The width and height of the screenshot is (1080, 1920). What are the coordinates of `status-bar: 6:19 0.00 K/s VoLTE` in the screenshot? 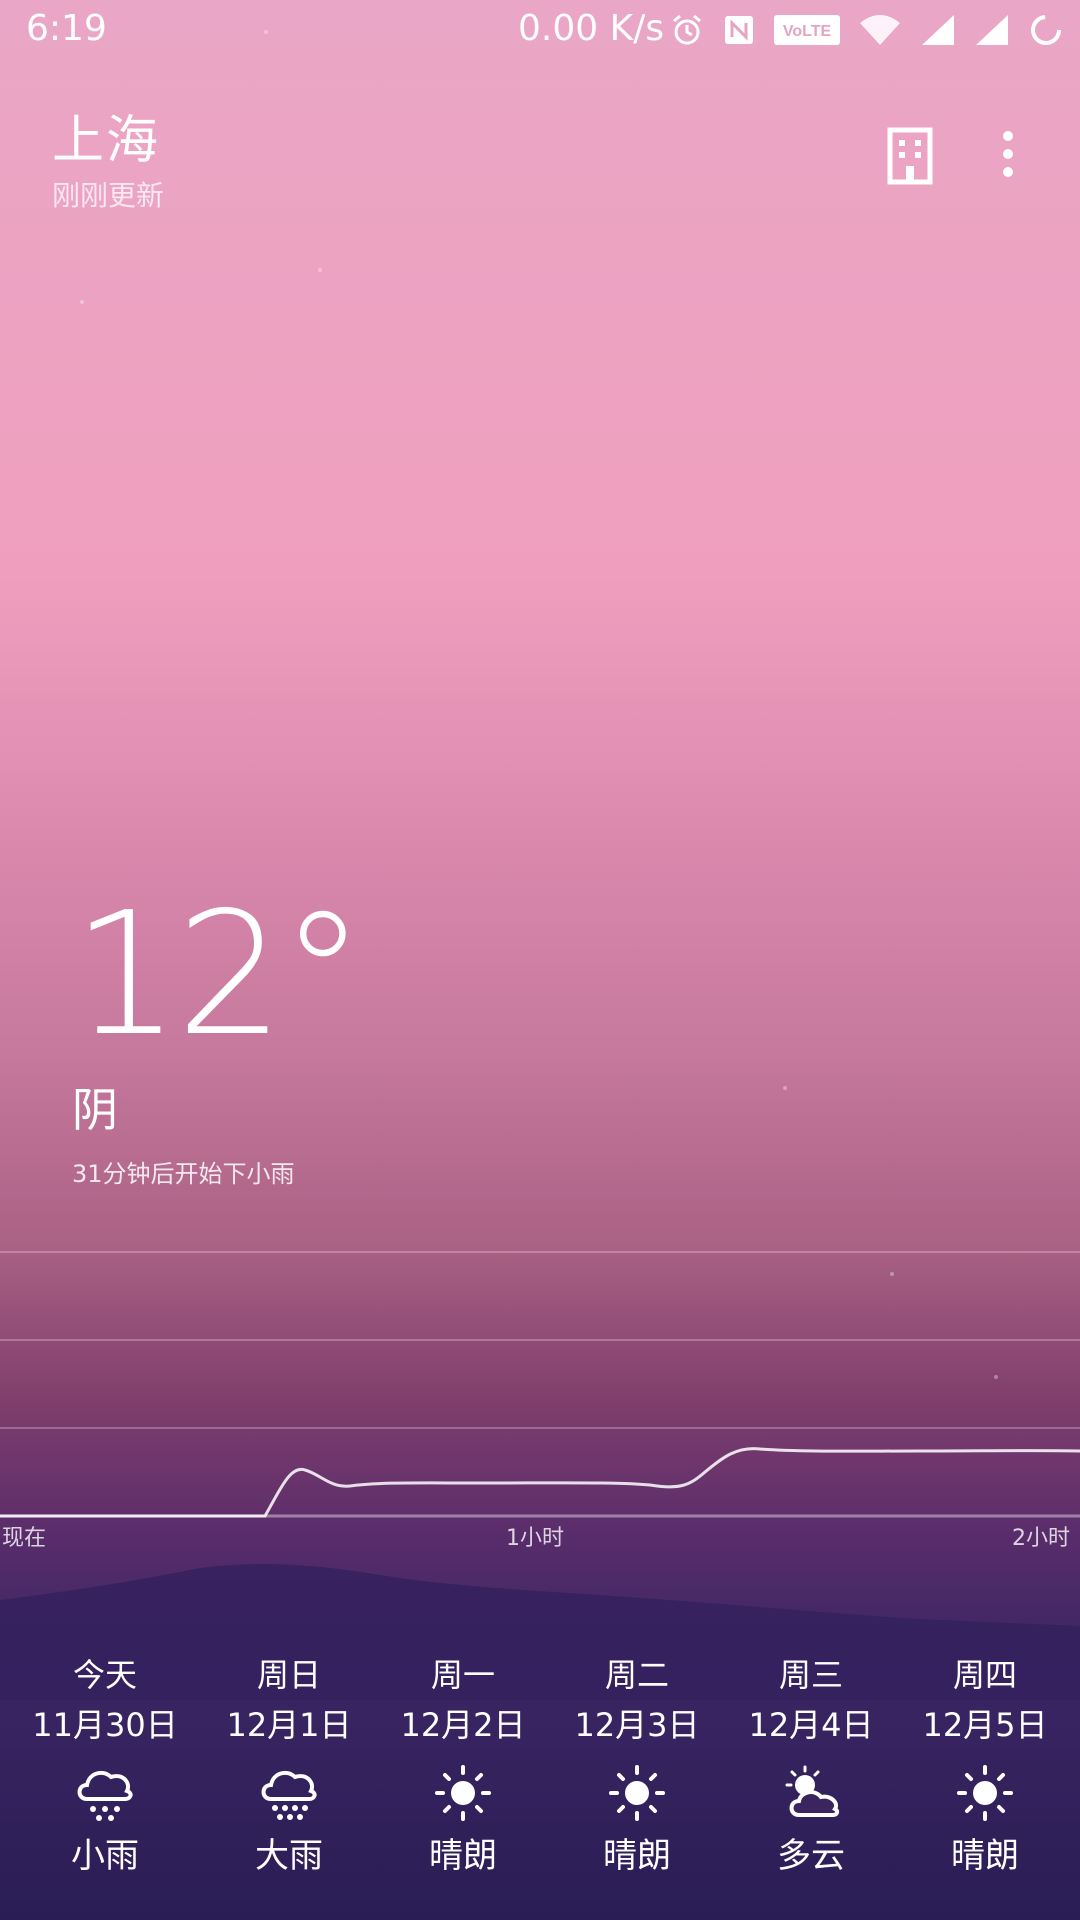 It's located at (540, 32).